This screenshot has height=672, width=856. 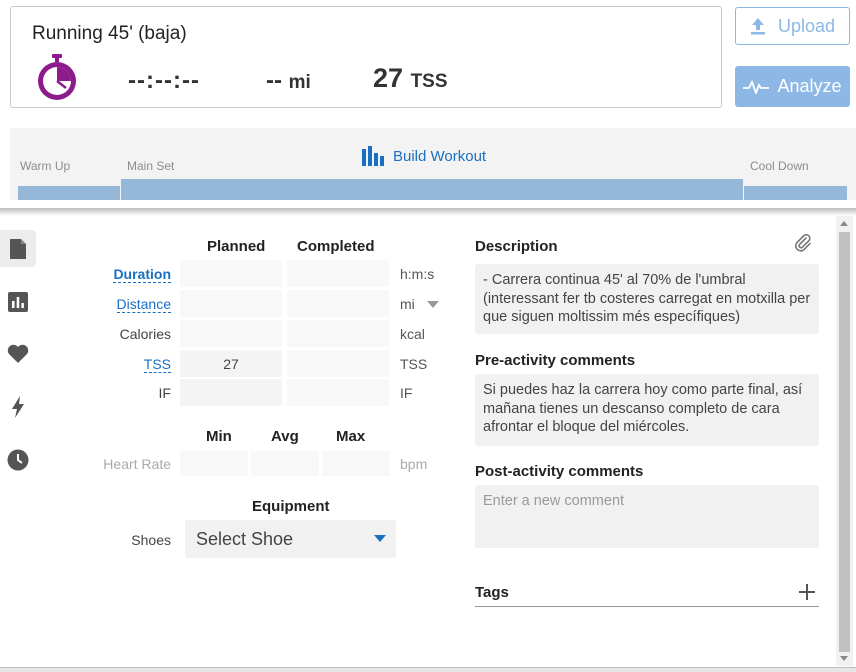 I want to click on upload-label: Upload, so click(x=806, y=25).